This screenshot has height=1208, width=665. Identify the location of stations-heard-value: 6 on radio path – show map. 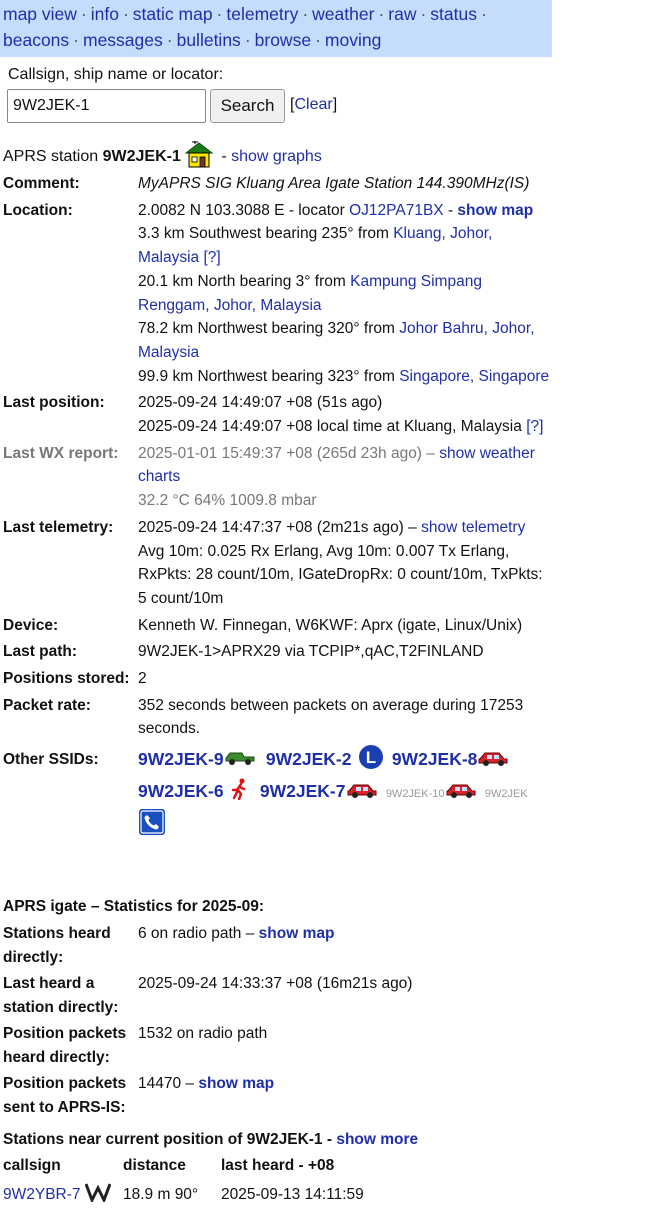
(236, 933).